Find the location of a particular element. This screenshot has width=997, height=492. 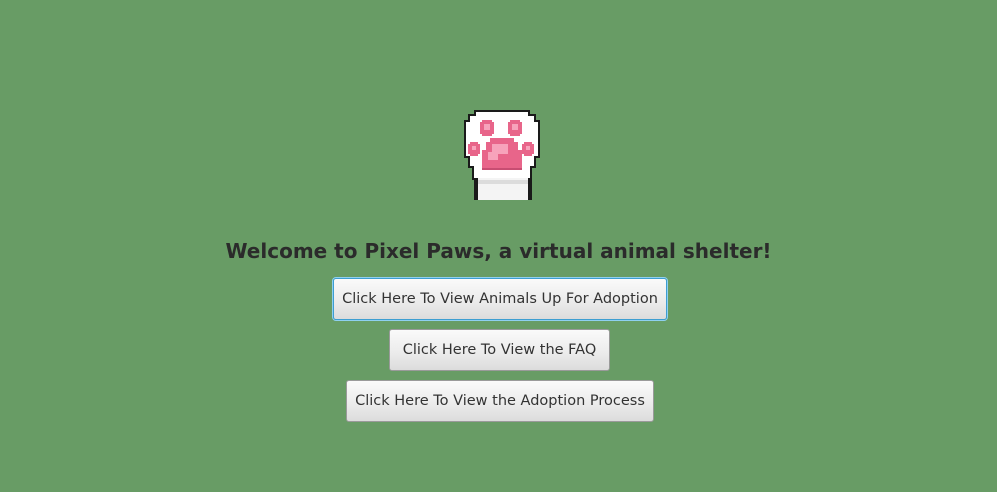

view-faq-button: Click Here To View the FAQ is located at coordinates (499, 350).